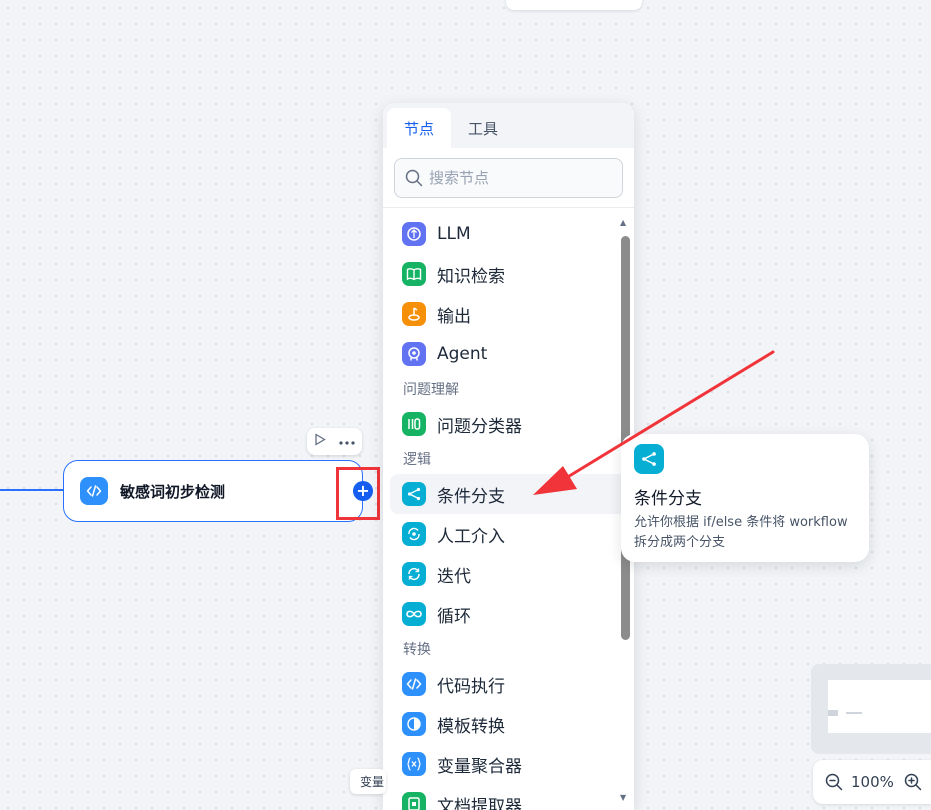  I want to click on agent-icon, so click(414, 354).